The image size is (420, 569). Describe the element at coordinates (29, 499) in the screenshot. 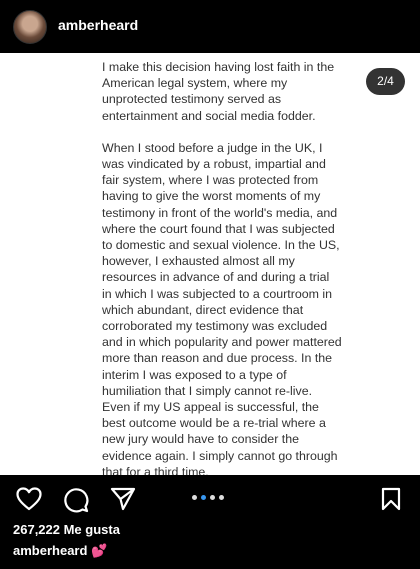

I see `heart-icon` at that location.